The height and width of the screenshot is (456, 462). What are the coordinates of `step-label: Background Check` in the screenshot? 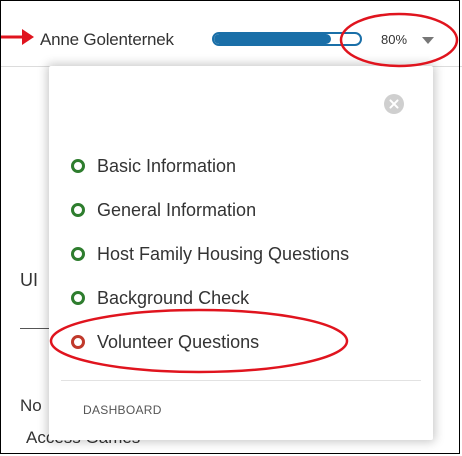 It's located at (173, 297).